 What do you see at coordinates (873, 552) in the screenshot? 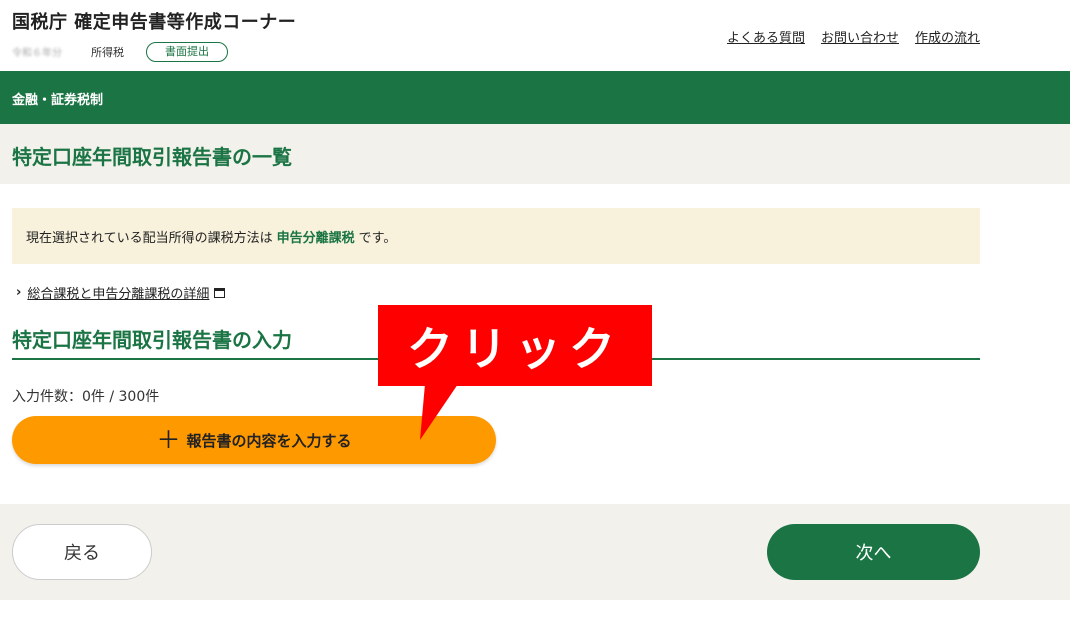
I see `next-button: 次へ` at bounding box center [873, 552].